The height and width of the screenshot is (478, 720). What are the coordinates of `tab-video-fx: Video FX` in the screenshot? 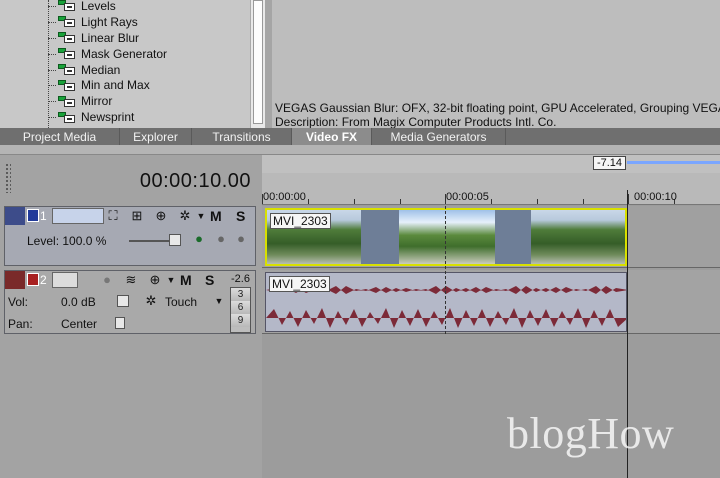 It's located at (332, 136).